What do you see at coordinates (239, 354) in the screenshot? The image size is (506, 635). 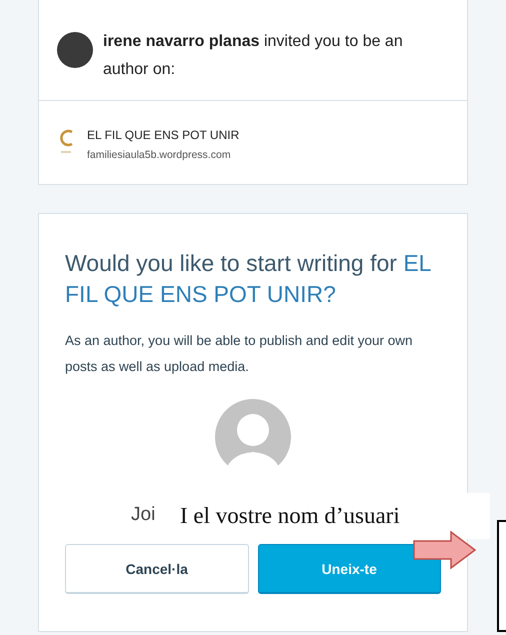 I see `prompt-description: As an author, you will be able to publish and edit your own posts as well as upload media.` at bounding box center [239, 354].